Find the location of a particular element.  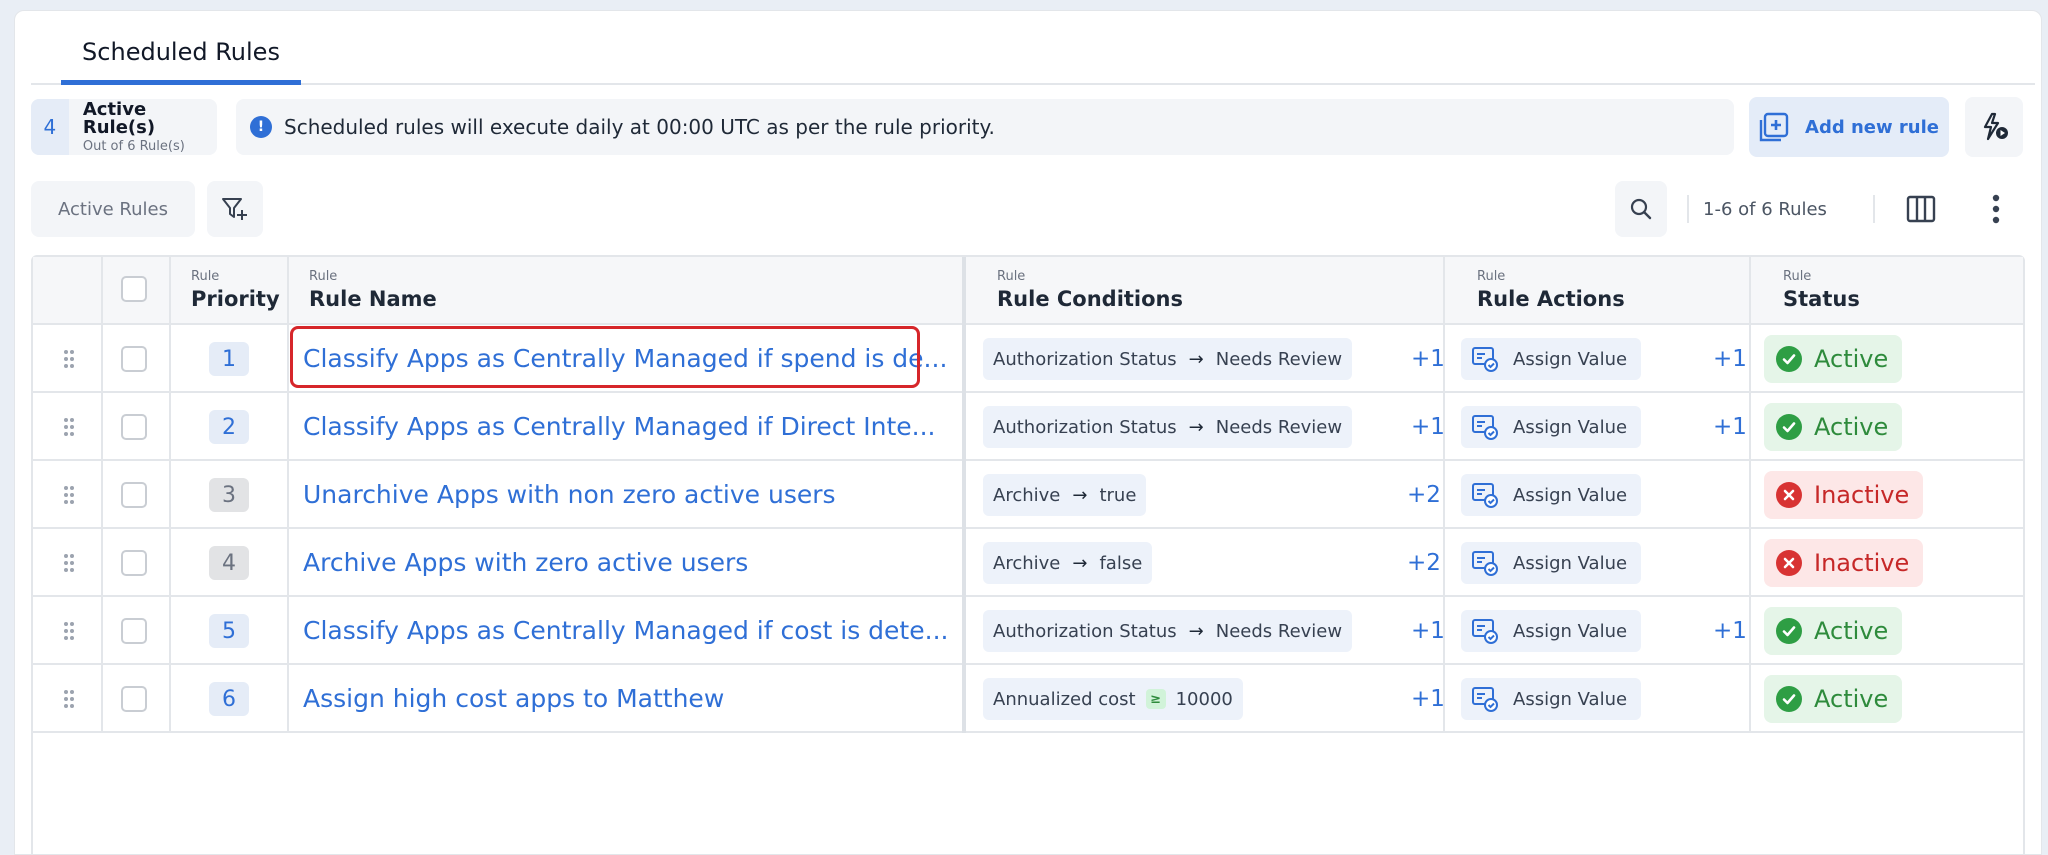

name-header-small: Rule is located at coordinates (323, 276).